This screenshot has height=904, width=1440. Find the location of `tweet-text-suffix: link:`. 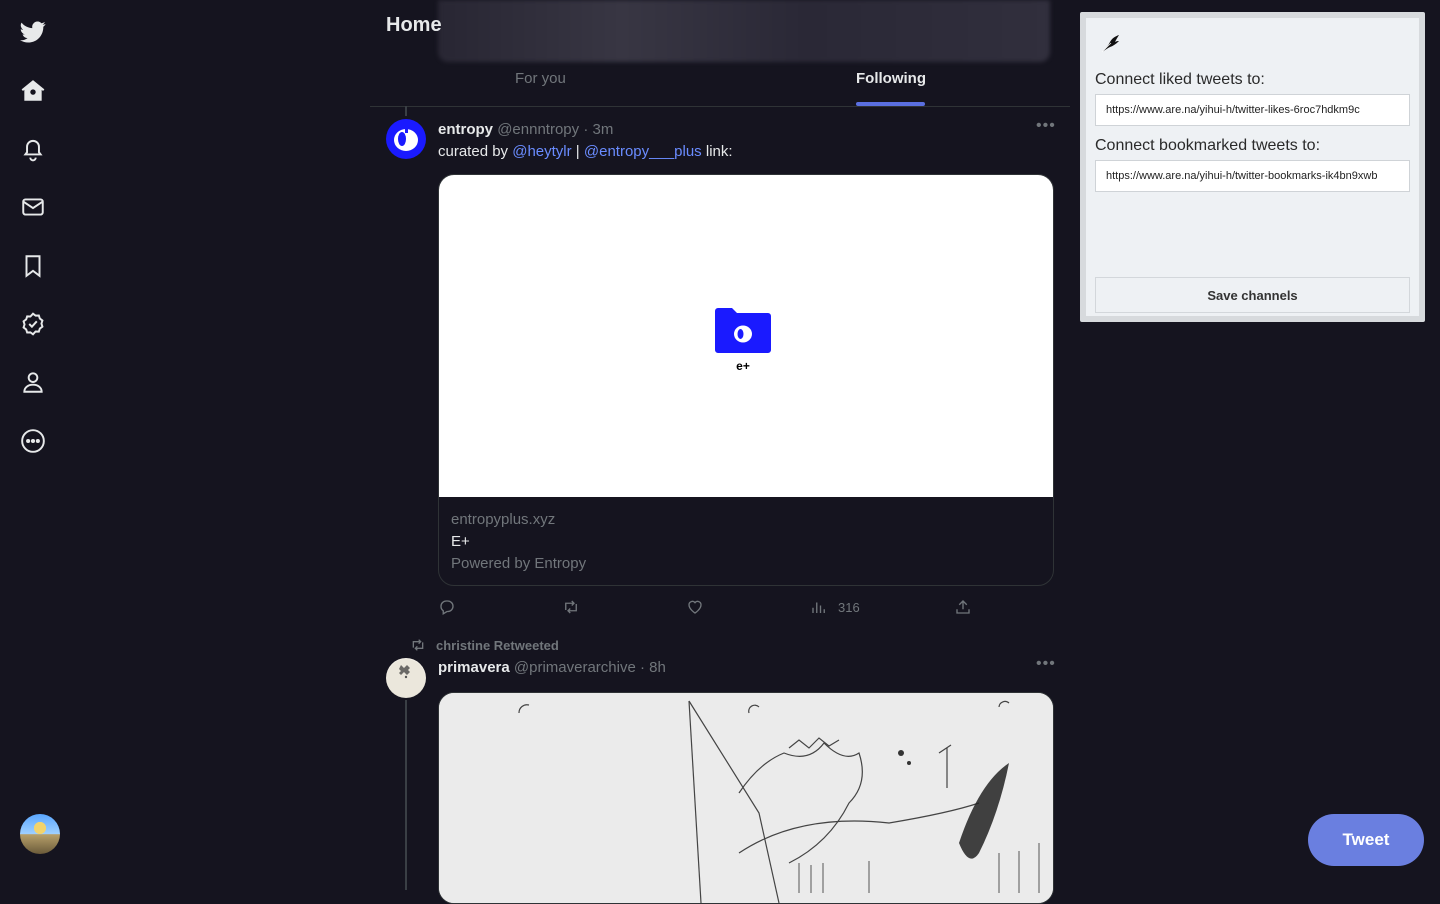

tweet-text-suffix: link: is located at coordinates (717, 151).